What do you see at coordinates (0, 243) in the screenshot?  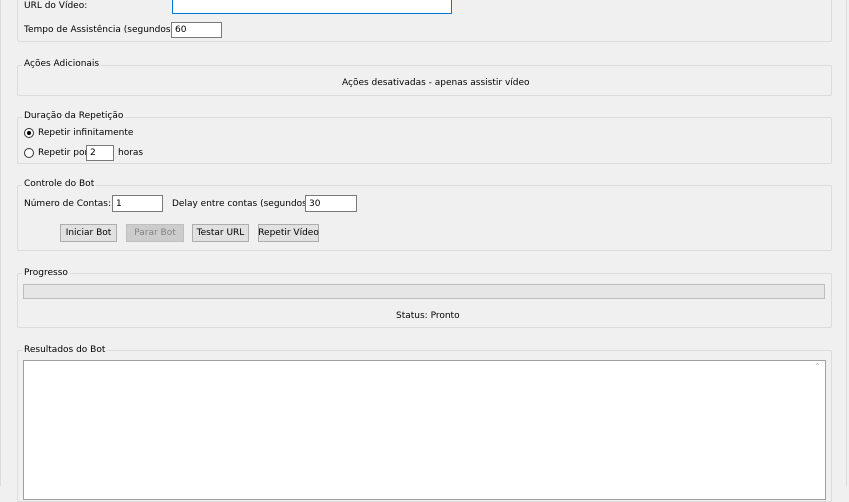 I see `window-left-edge` at bounding box center [0, 243].